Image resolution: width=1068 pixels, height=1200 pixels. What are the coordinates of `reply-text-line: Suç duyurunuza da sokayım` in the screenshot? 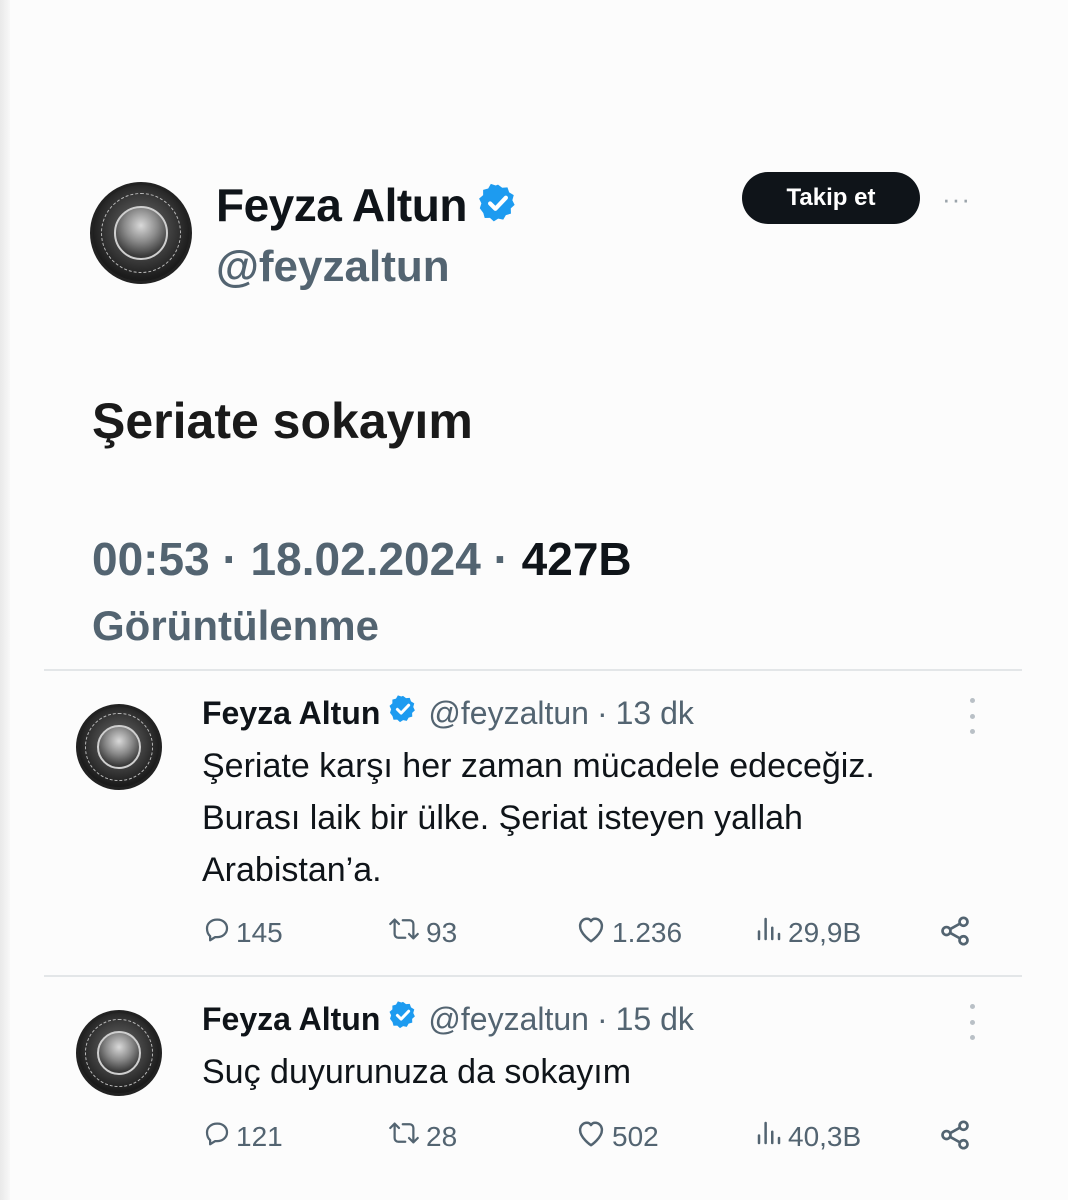 It's located at (417, 1072).